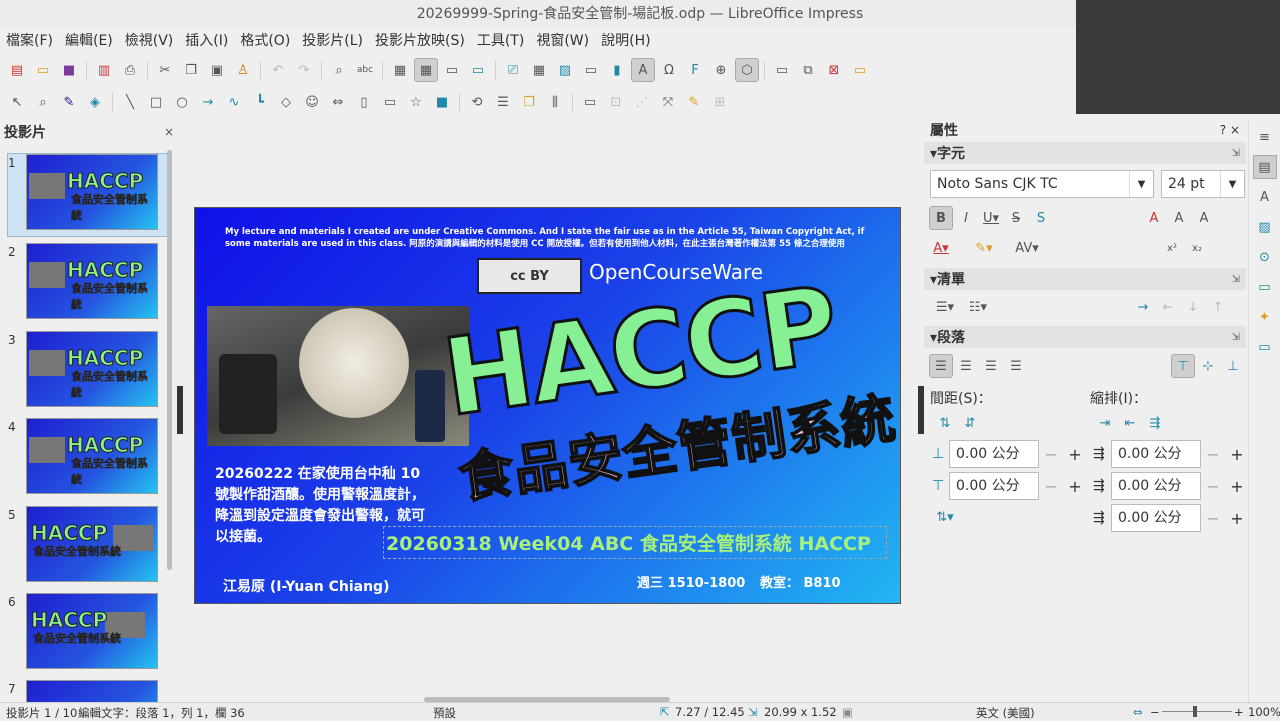 The image size is (1280, 721). What do you see at coordinates (782, 70) in the screenshot?
I see `slide-layout-icon: ▭` at bounding box center [782, 70].